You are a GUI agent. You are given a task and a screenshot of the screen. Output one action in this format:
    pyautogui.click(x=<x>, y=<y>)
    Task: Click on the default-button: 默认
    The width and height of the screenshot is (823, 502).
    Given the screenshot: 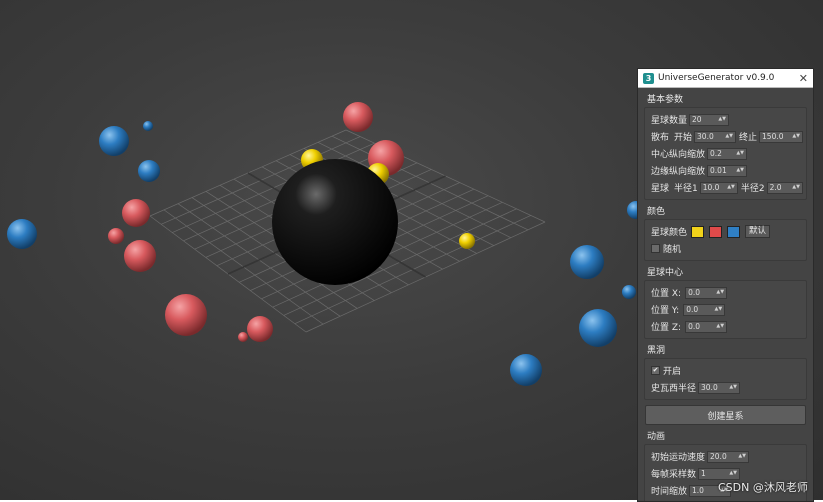 What is the action you would take?
    pyautogui.click(x=758, y=231)
    